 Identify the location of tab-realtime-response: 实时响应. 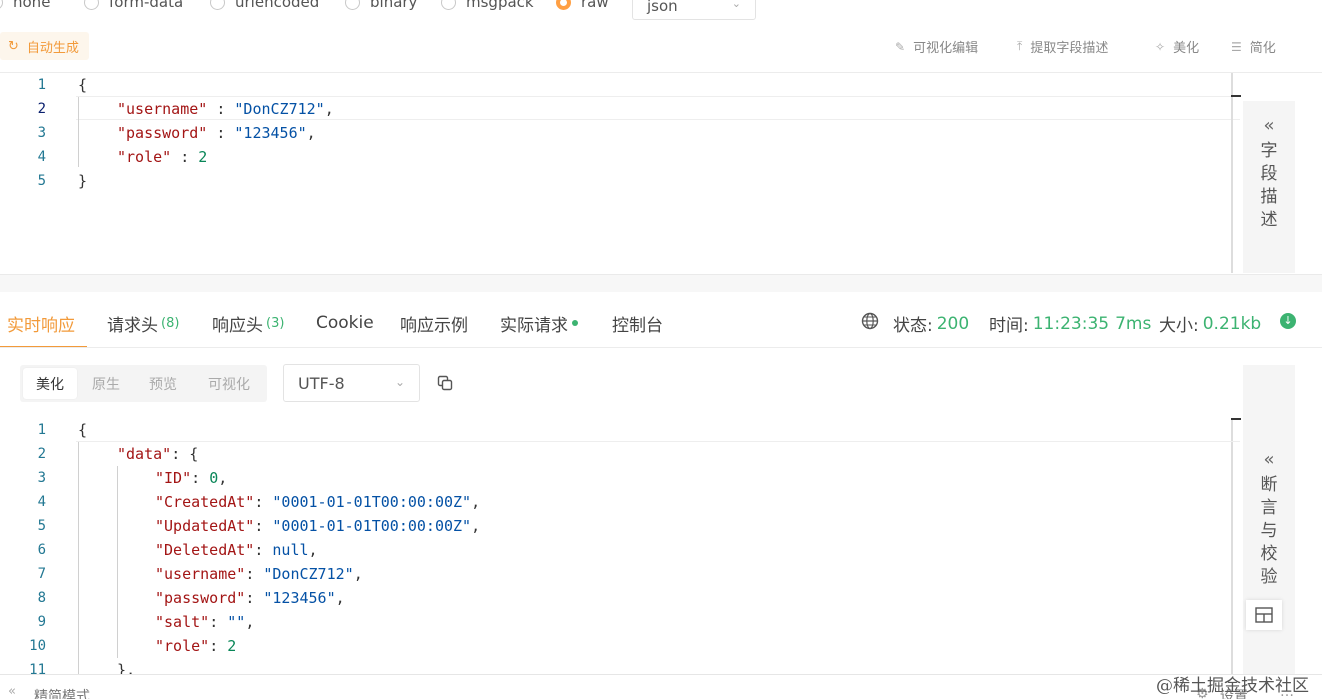
(41, 323).